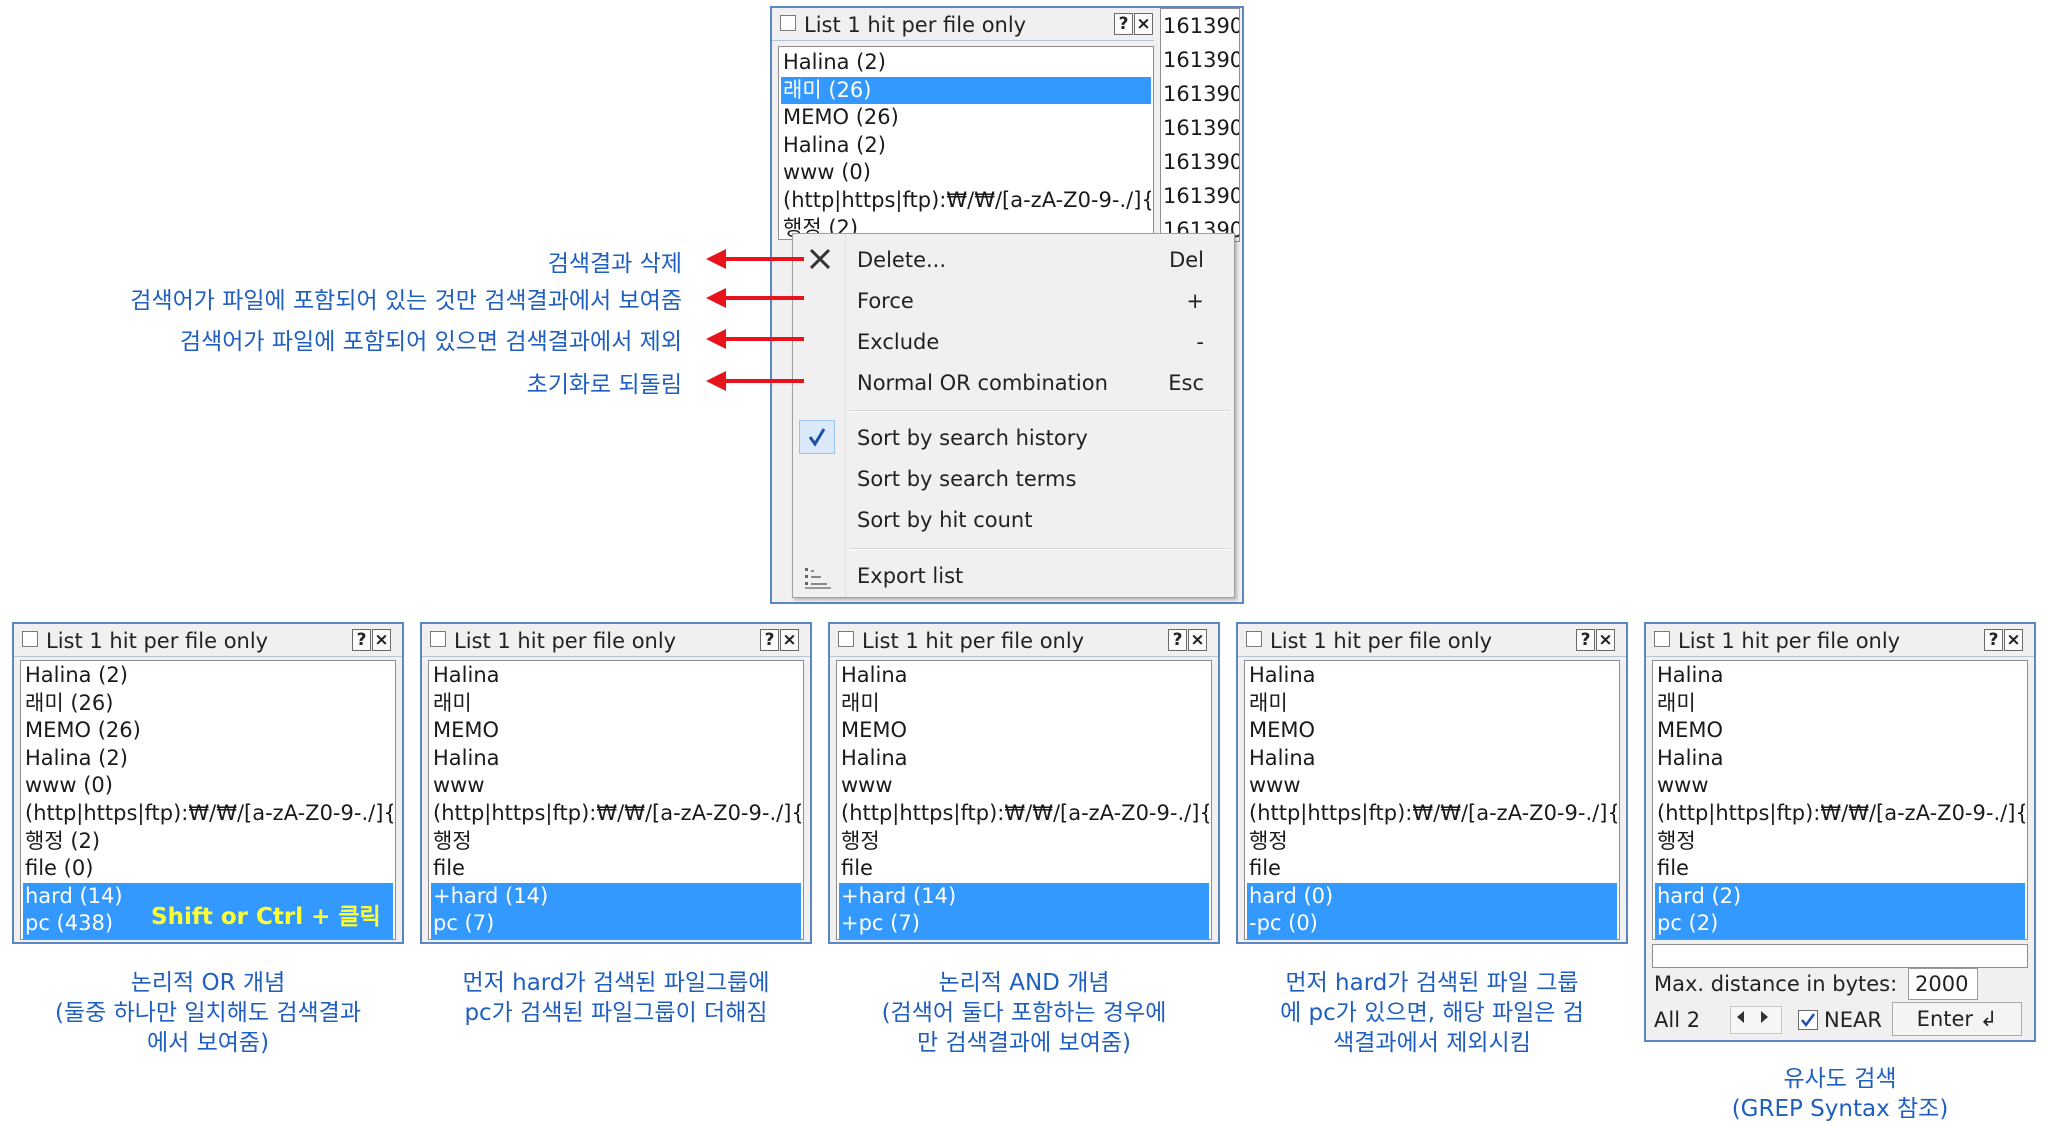  Describe the element at coordinates (1840, 896) in the screenshot. I see `list-item: hard (2)` at that location.